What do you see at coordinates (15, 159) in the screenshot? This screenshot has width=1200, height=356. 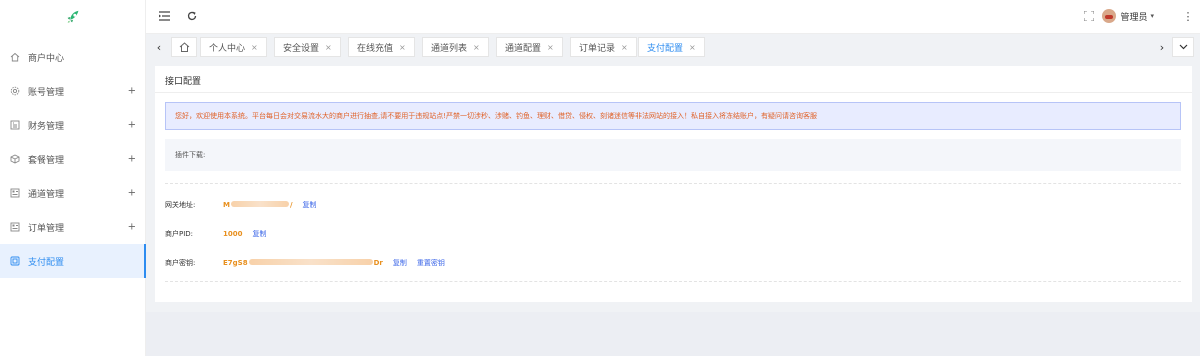 I see `package-icon` at bounding box center [15, 159].